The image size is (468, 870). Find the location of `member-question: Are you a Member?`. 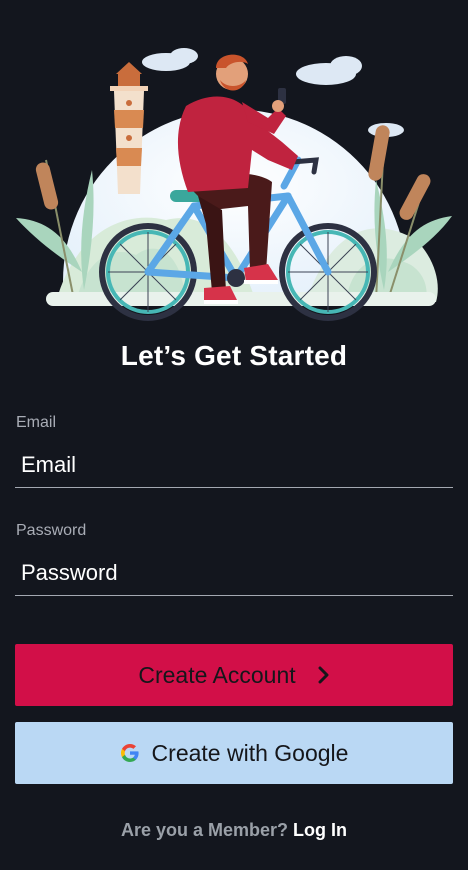

member-question: Are you a Member? is located at coordinates (204, 830).